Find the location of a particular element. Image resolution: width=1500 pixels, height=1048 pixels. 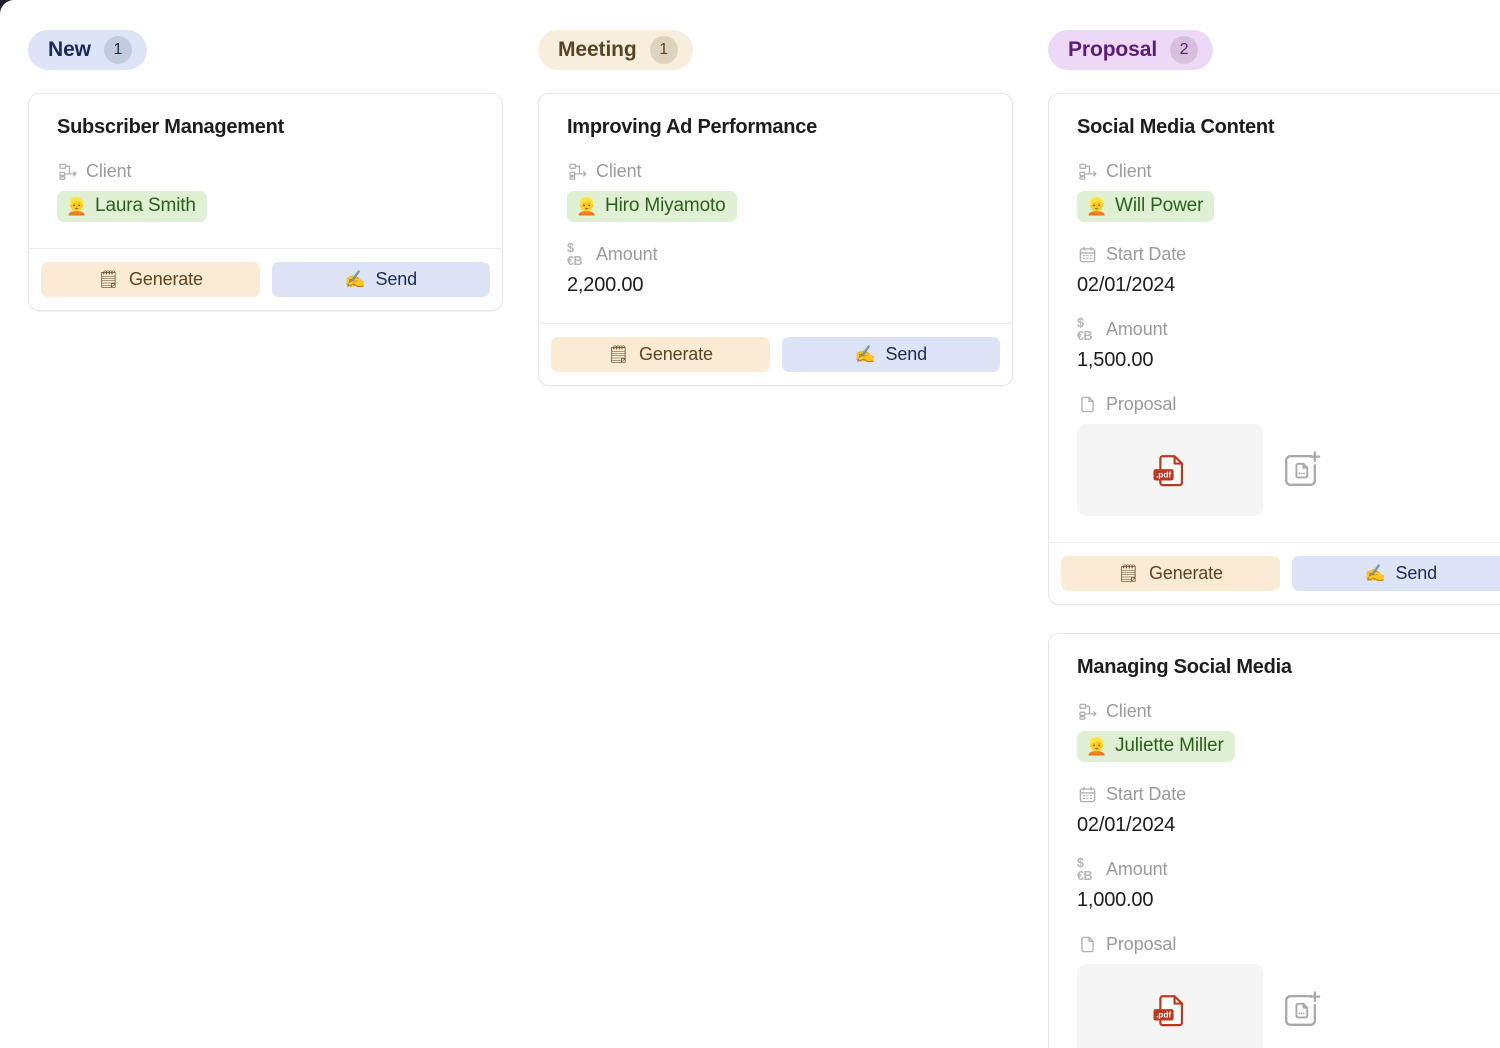

client-chip: 👱 Juliette Miller is located at coordinates (1156, 746).